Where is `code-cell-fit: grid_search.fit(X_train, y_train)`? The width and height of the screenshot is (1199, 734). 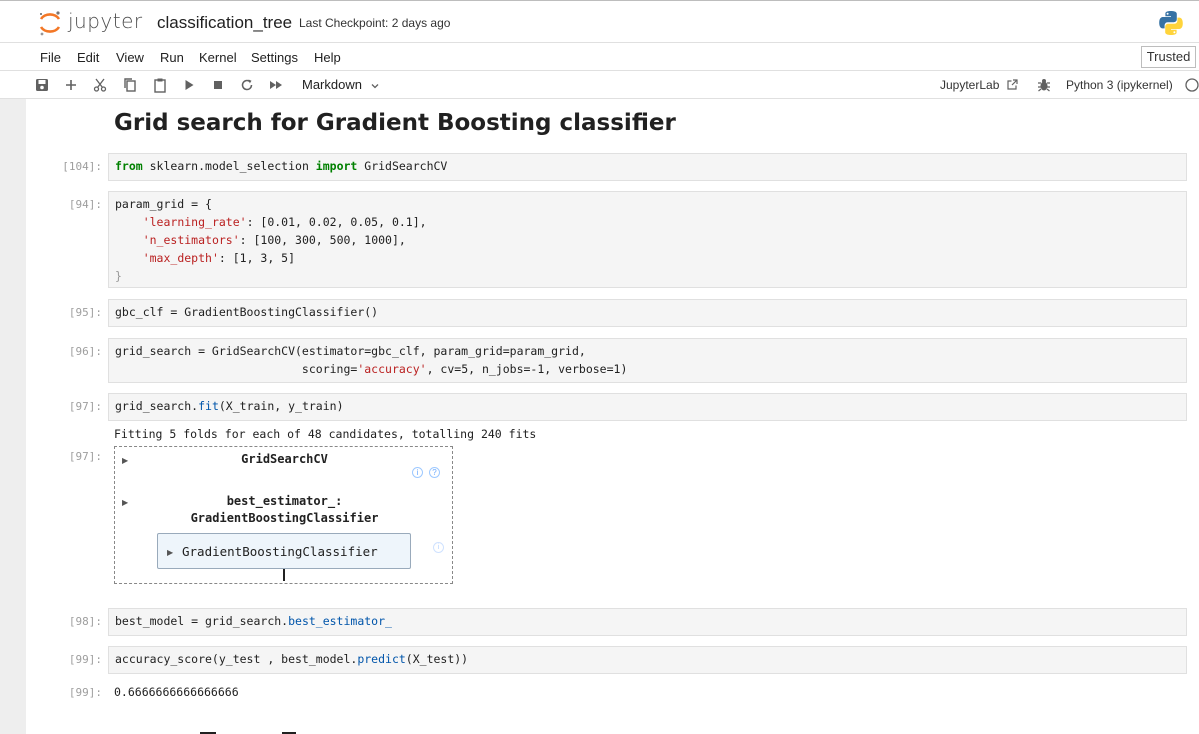
code-cell-fit: grid_search.fit(X_train, y_train) is located at coordinates (647, 407).